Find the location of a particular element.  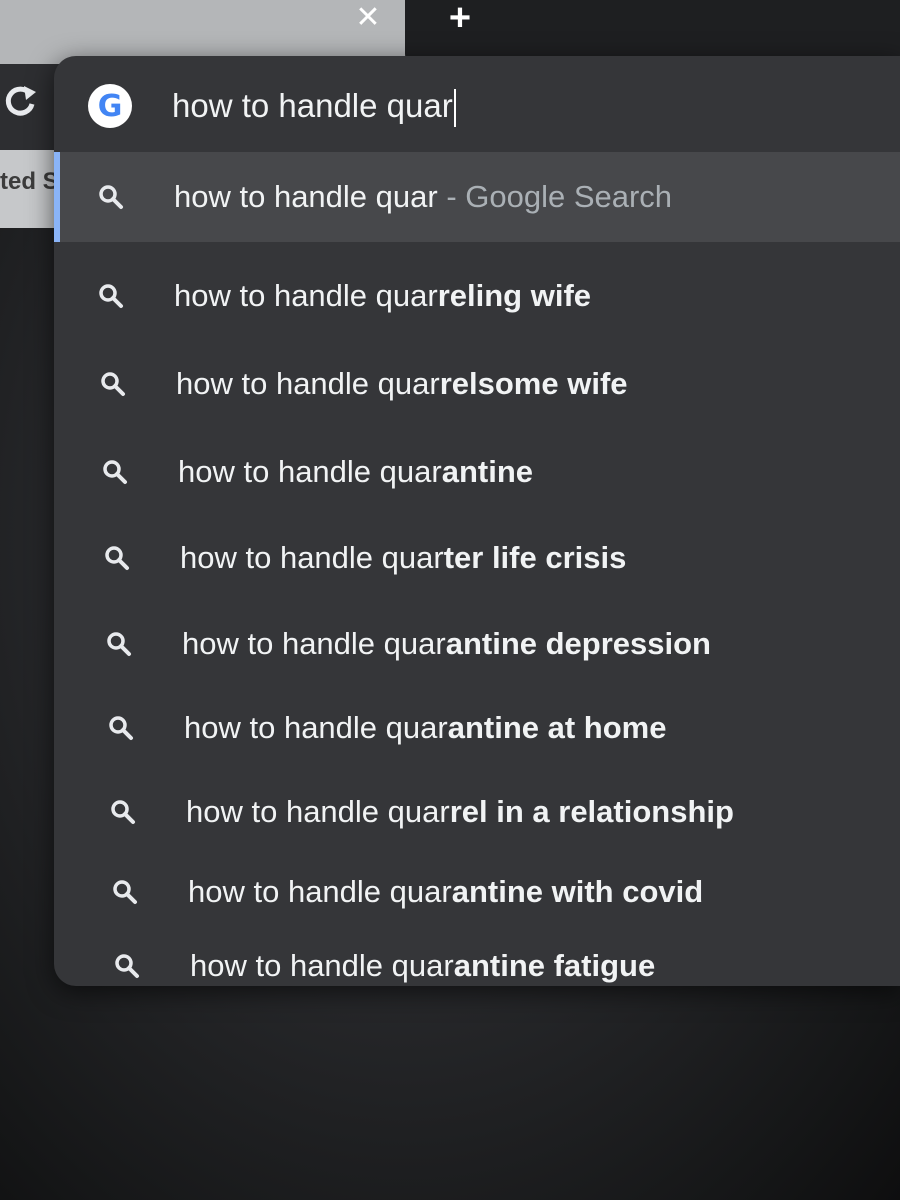

address-bar-input: how to handle quar is located at coordinates (314, 106).